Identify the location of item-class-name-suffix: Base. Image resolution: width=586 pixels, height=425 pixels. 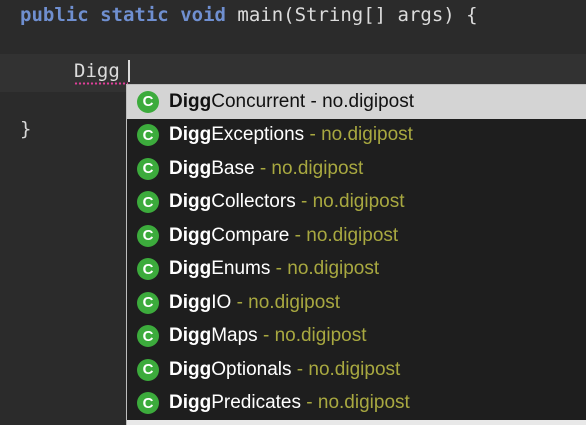
(233, 168).